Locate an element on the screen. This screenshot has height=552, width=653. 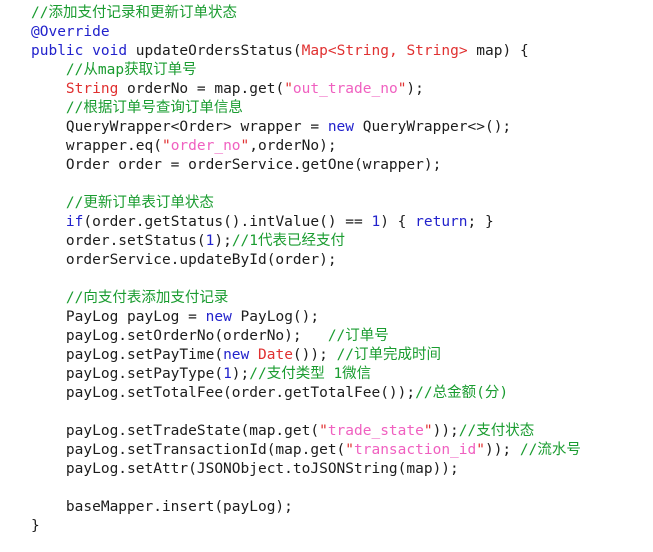
code-line: baseMapper.insert(payLog); is located at coordinates (342, 507).